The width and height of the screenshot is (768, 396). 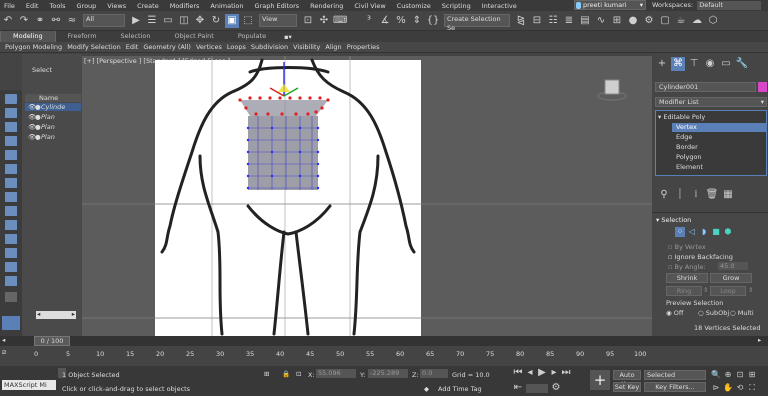 I want to click on link-icon: ⚭, so click(x=40, y=21).